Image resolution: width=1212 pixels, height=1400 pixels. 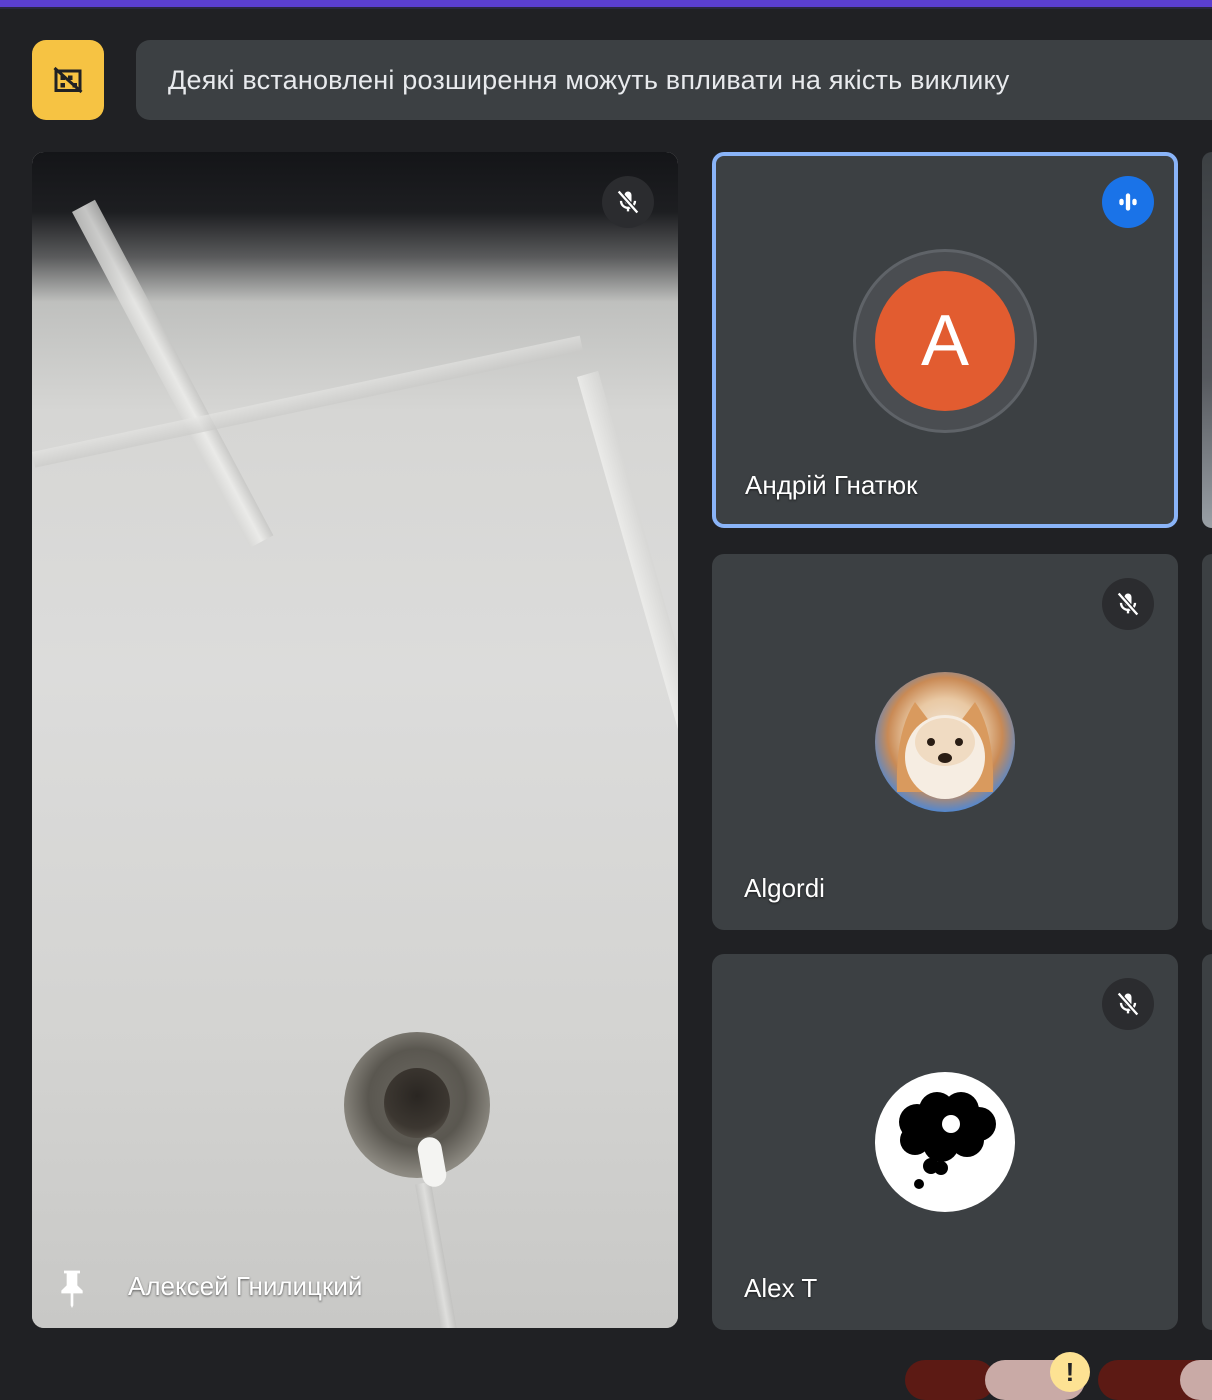 What do you see at coordinates (1070, 1372) in the screenshot?
I see `warning-badge: !` at bounding box center [1070, 1372].